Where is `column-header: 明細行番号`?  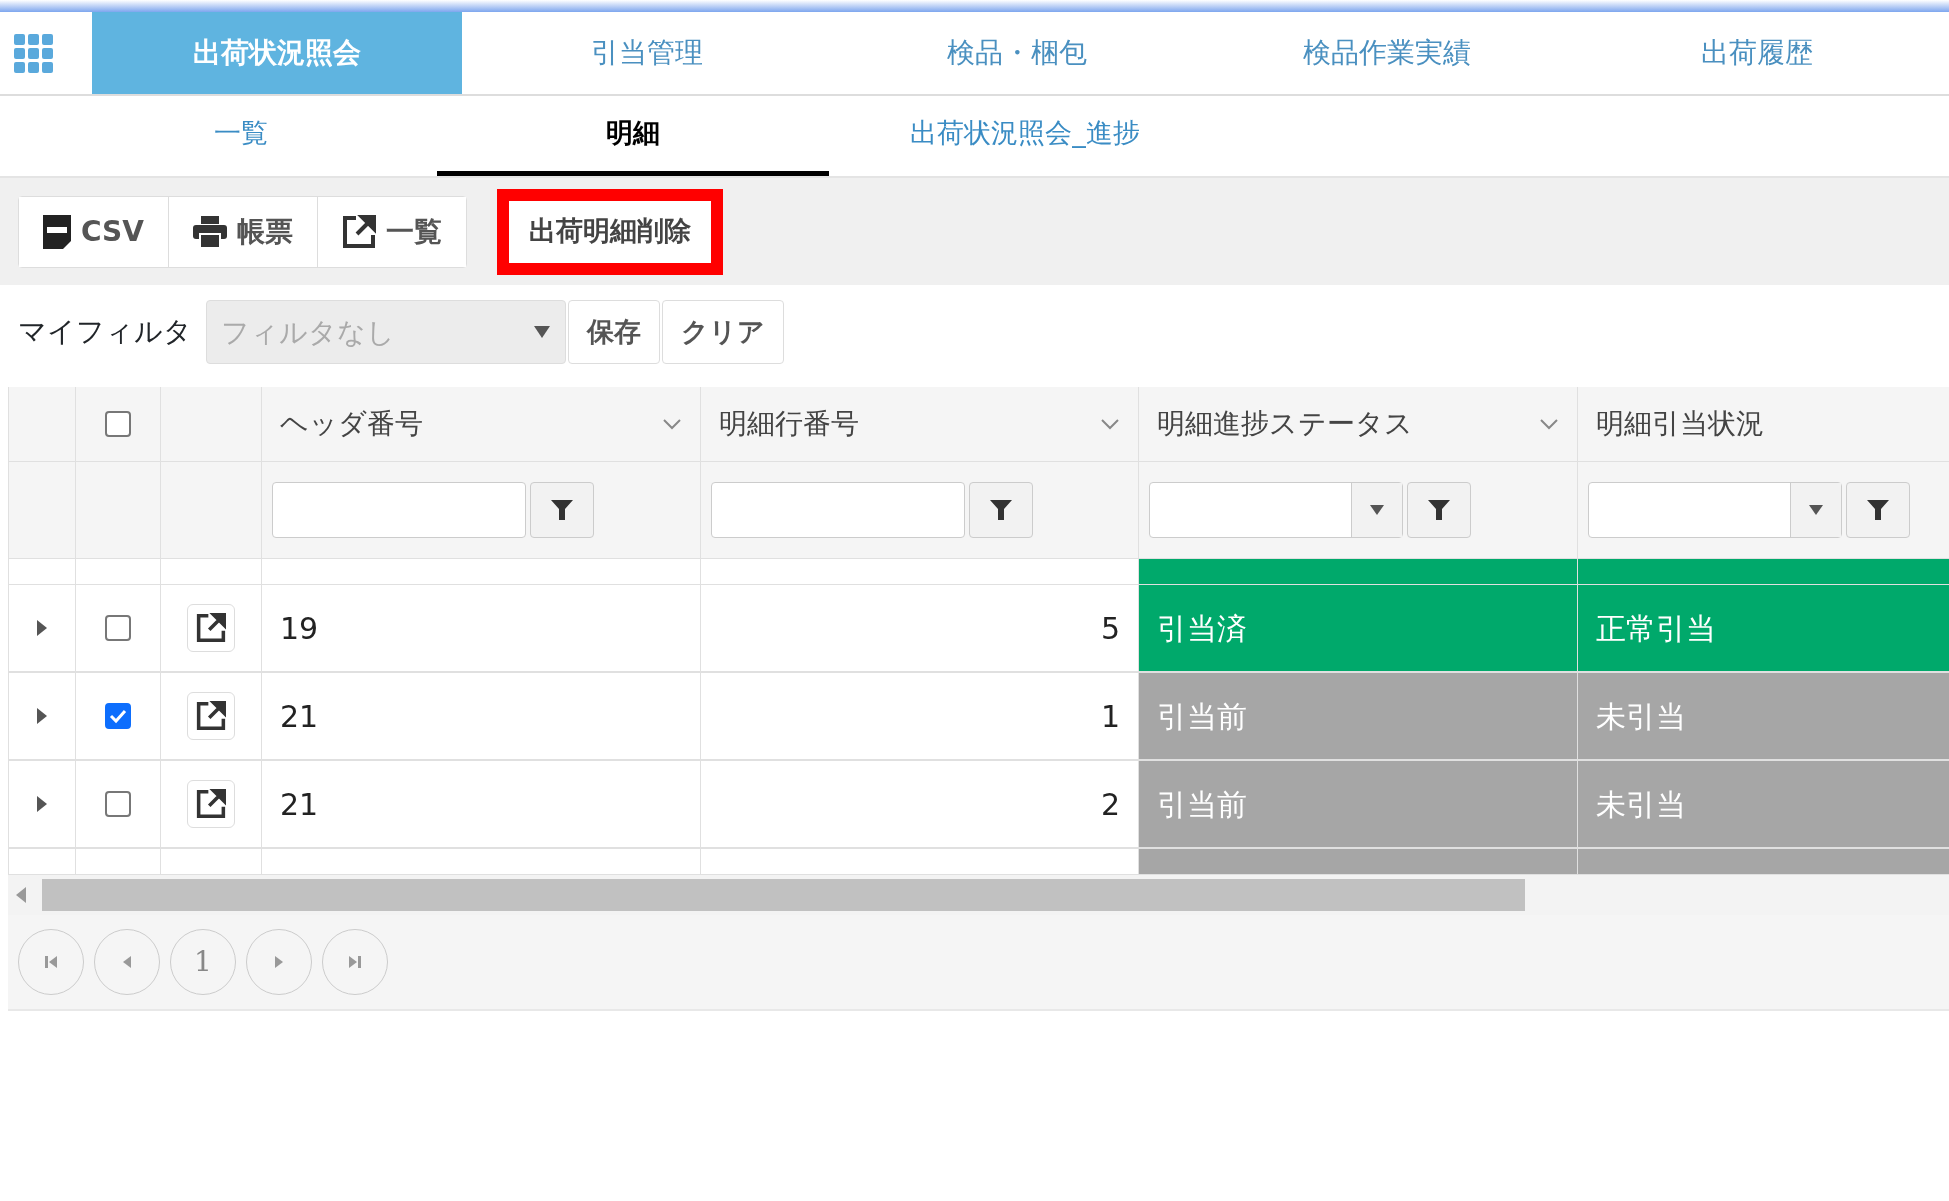
column-header: 明細行番号 is located at coordinates (789, 424).